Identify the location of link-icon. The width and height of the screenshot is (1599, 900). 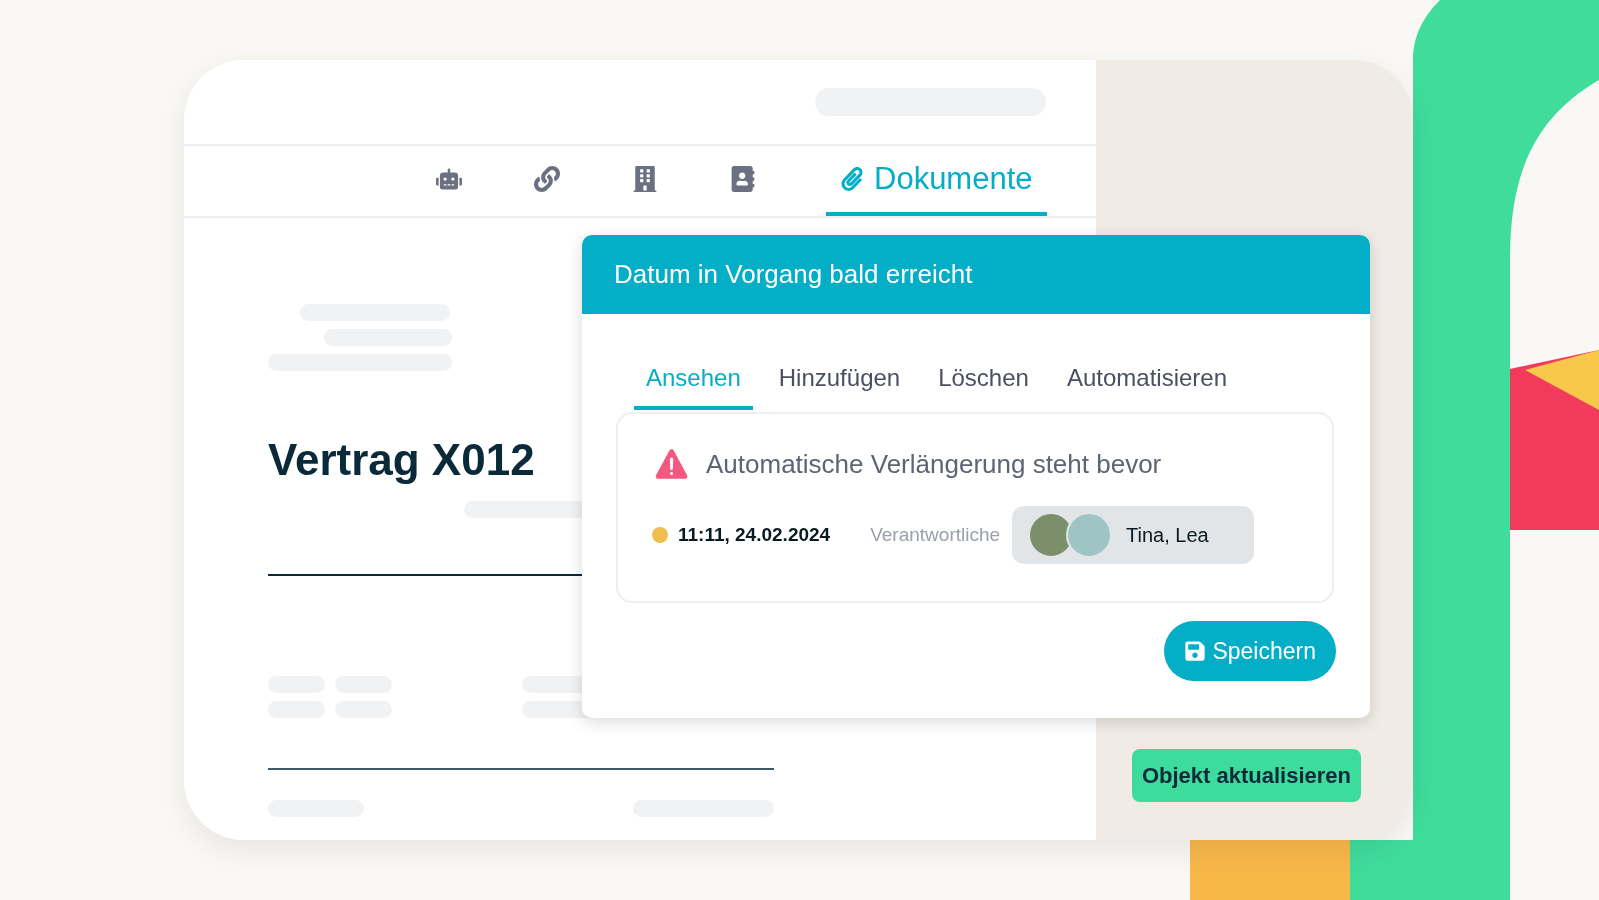
(547, 179).